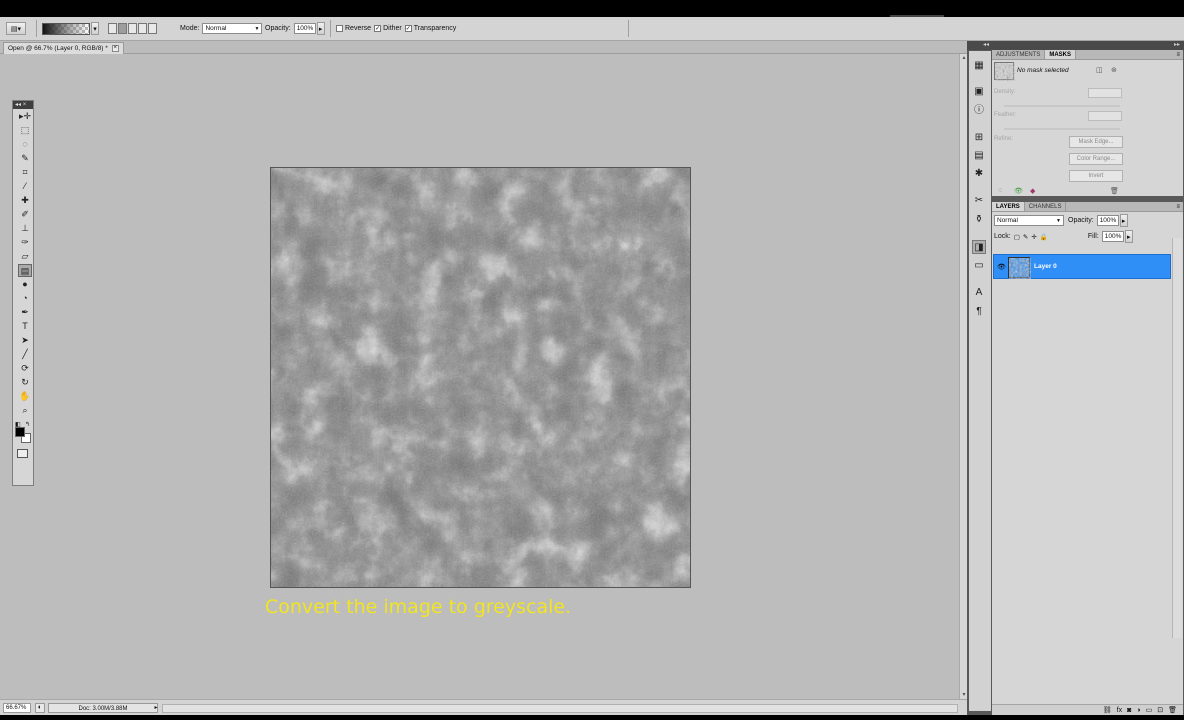 This screenshot has height=720, width=1184. What do you see at coordinates (25, 172) in the screenshot?
I see `crop-tool-icon: ⌗` at bounding box center [25, 172].